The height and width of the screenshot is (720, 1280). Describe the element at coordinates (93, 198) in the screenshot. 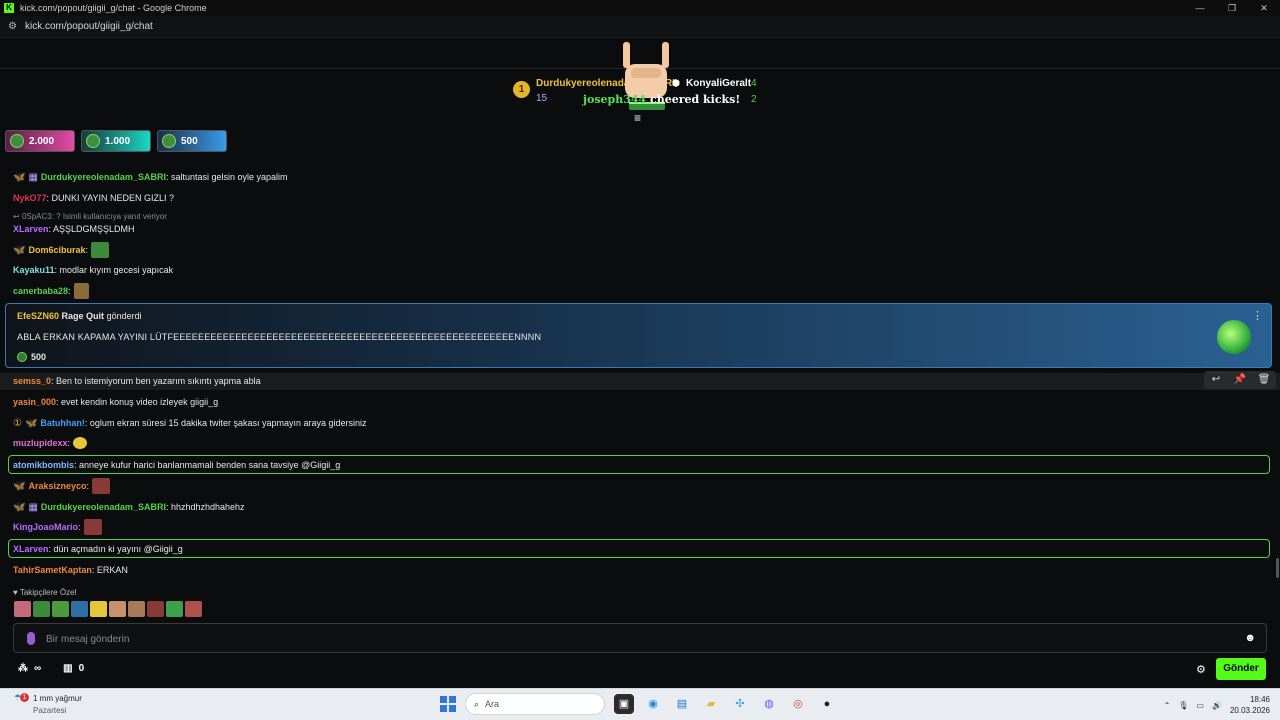

I see `chat-message: NykO77 : DUNKI YAYIN NEDEN GIZLI ?` at that location.